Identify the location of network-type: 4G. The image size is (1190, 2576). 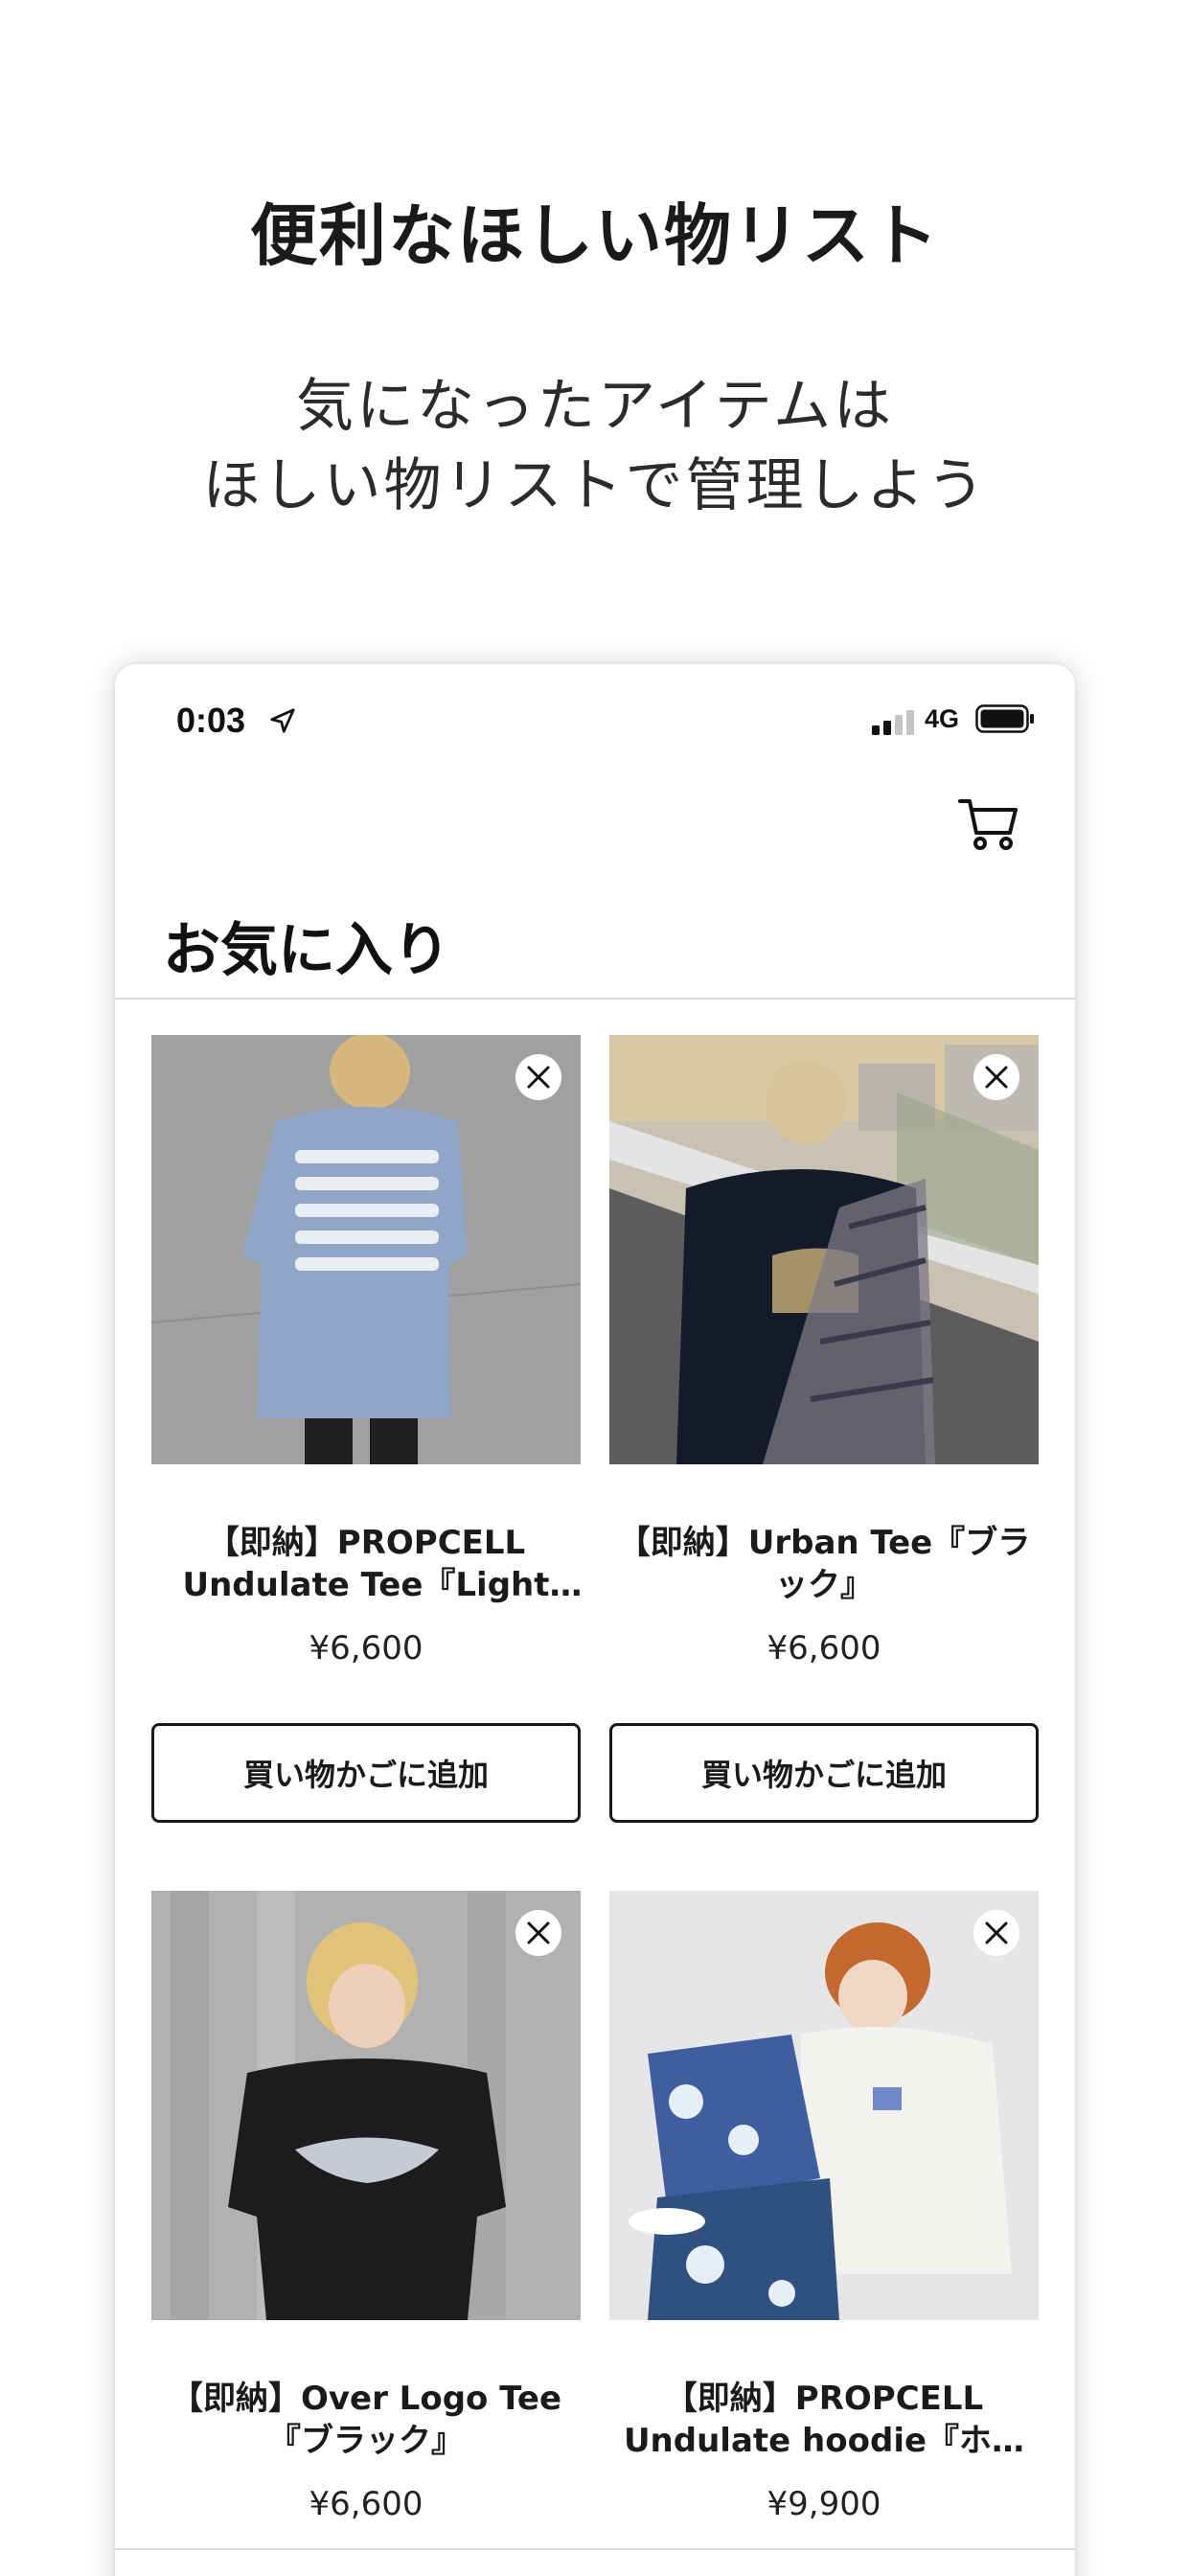
(943, 718).